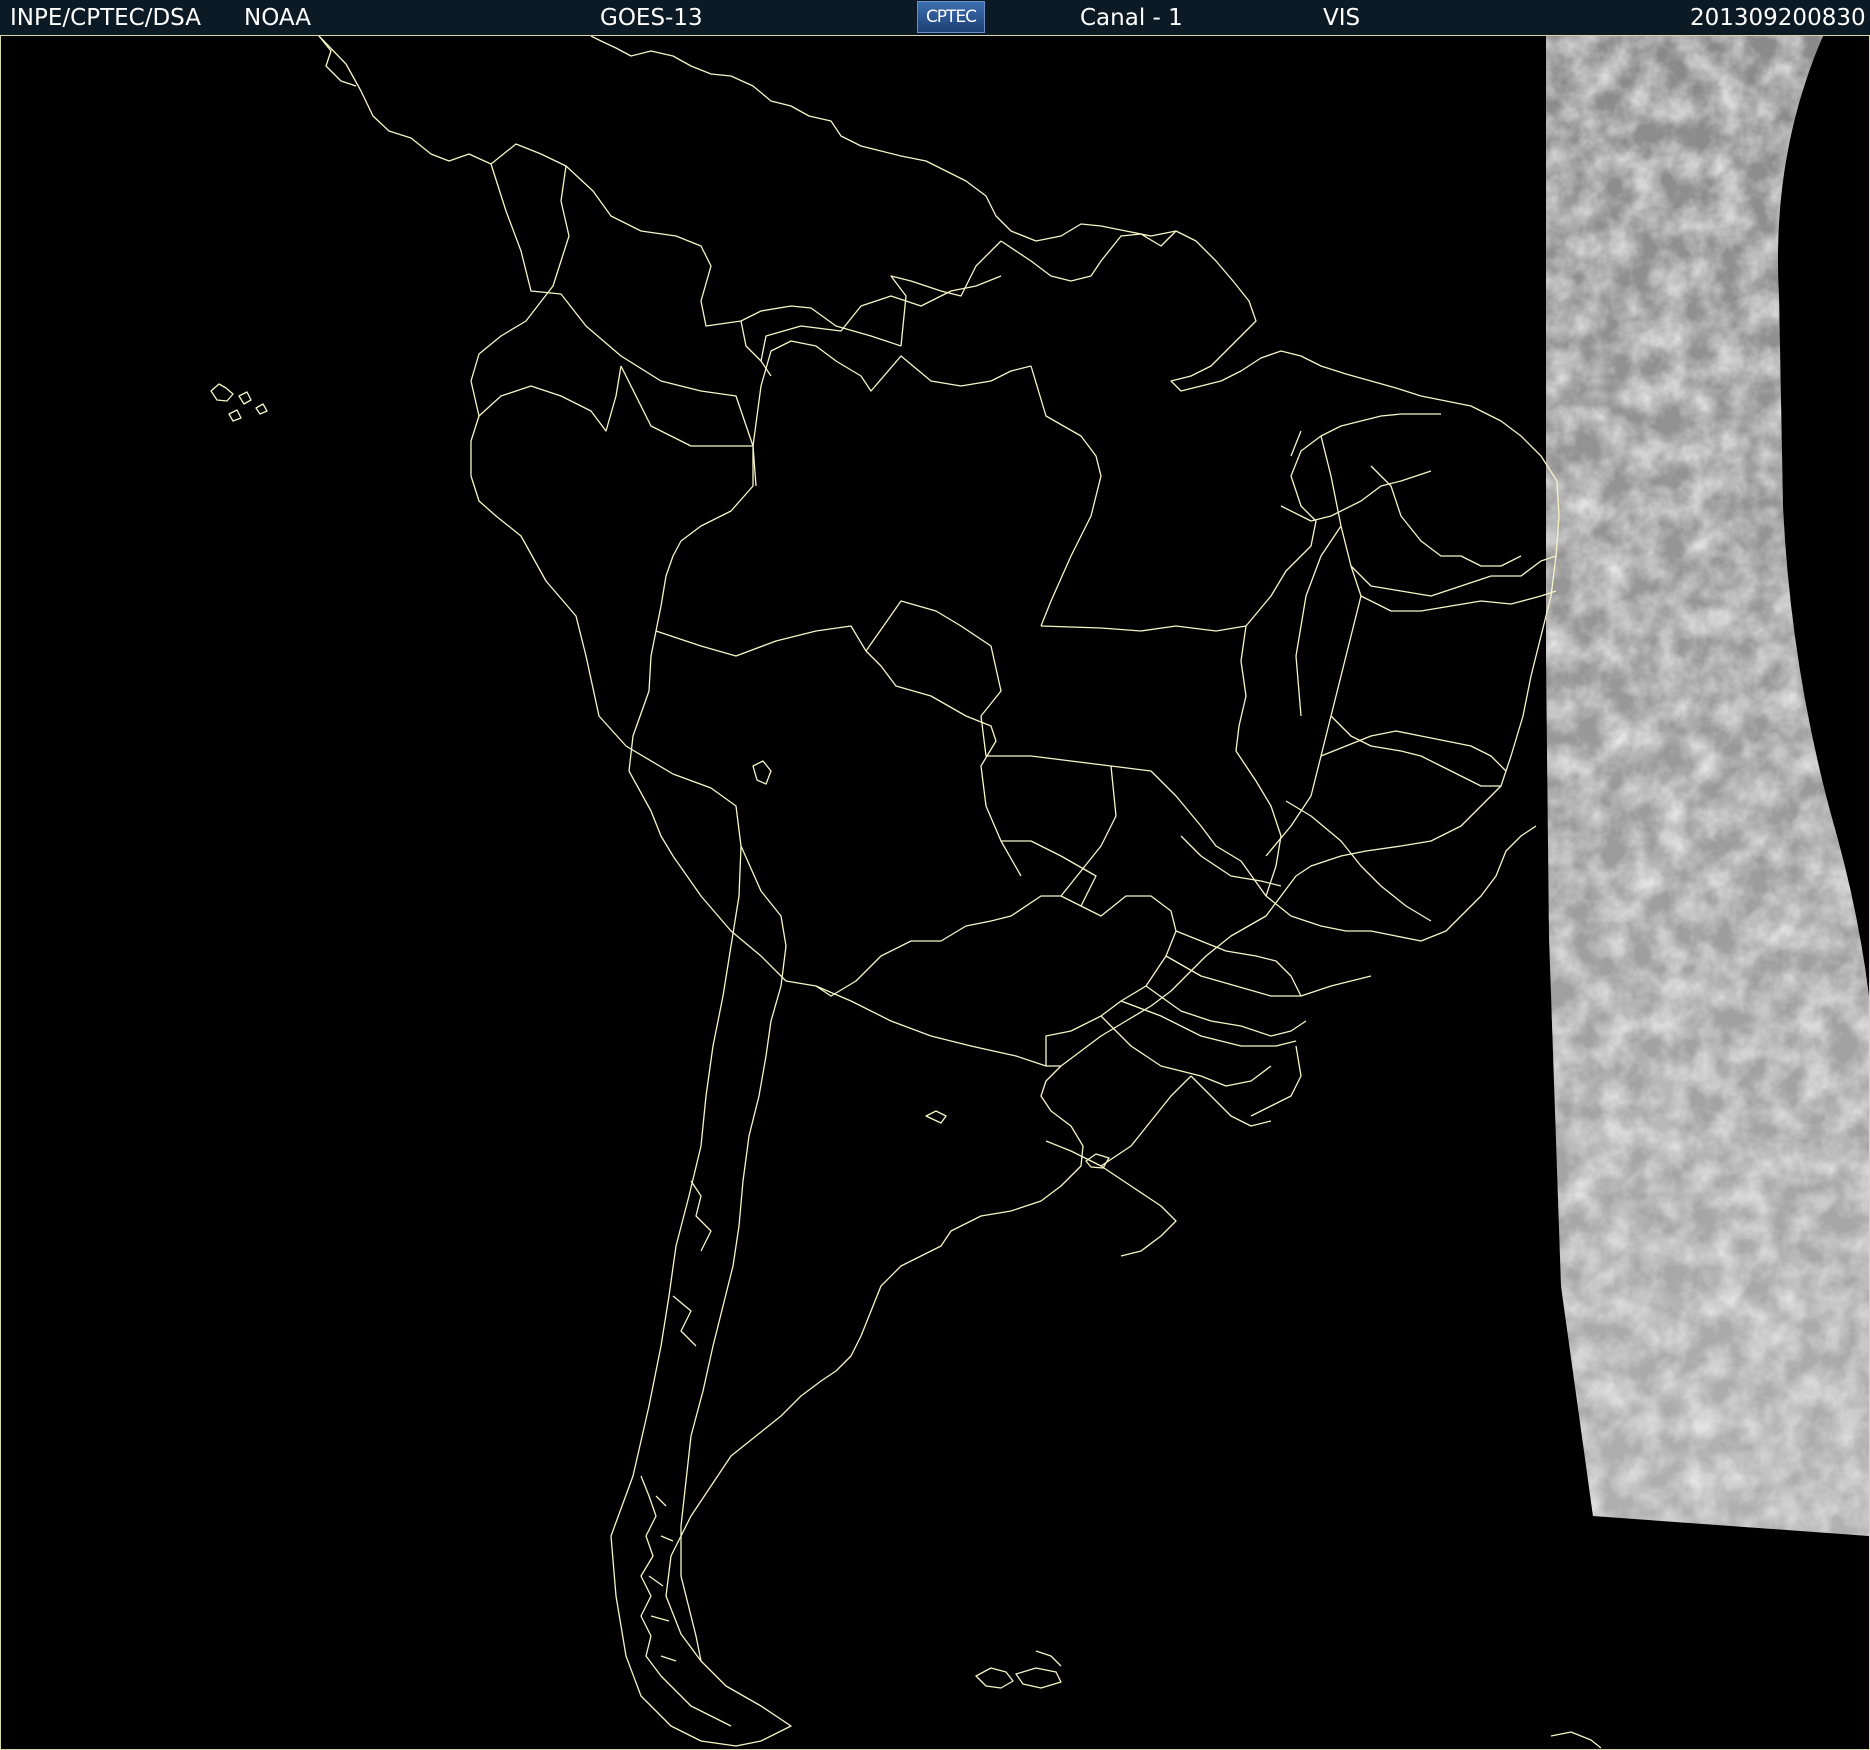  I want to click on fr-guiana-border, so click(1138, 246).